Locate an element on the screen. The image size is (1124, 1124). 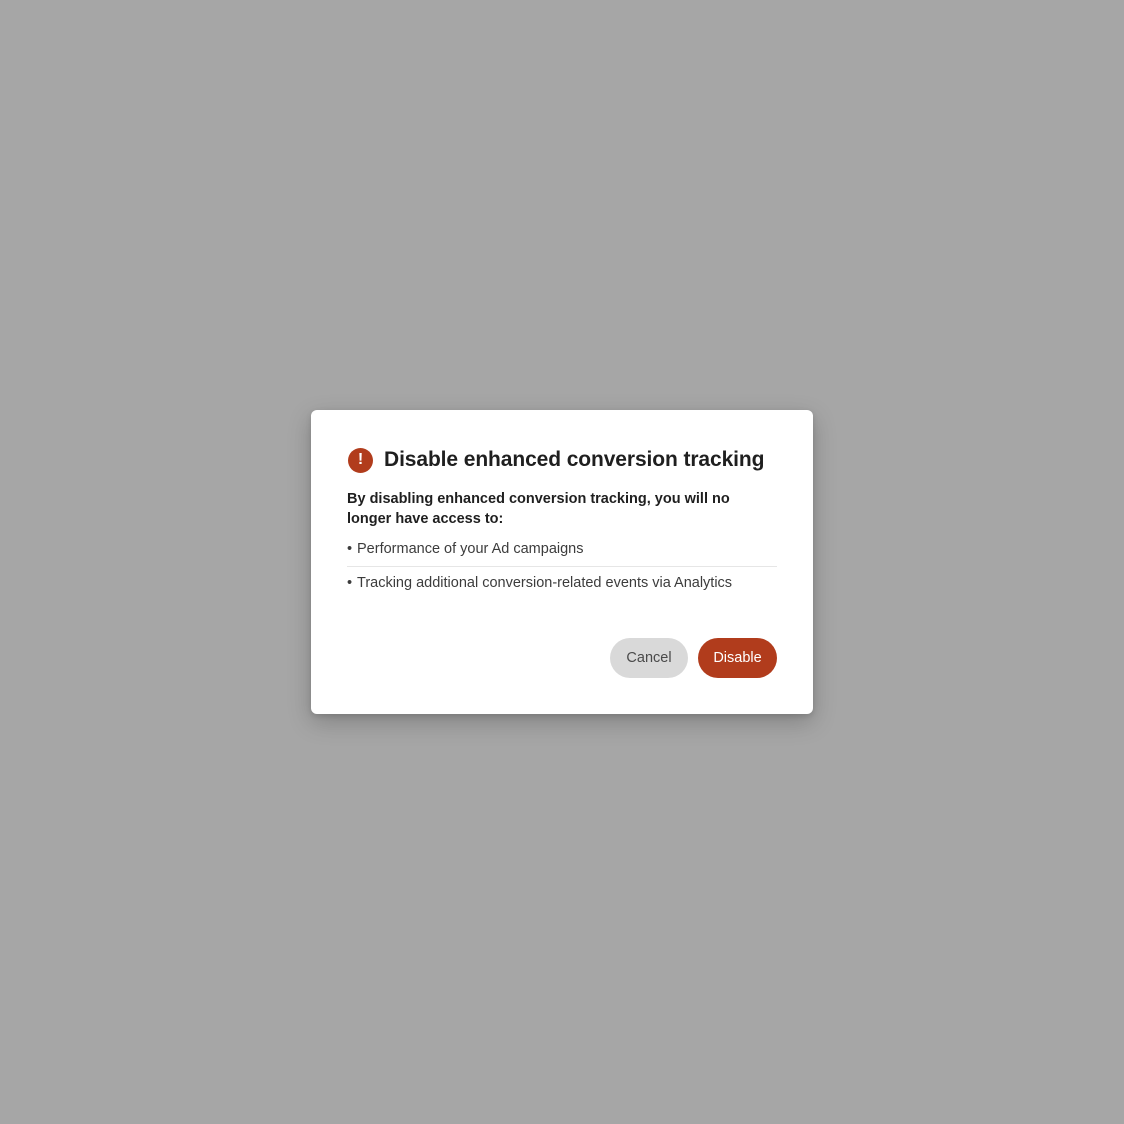
list-item: • Performance of your Ad campaigns is located at coordinates (562, 553).